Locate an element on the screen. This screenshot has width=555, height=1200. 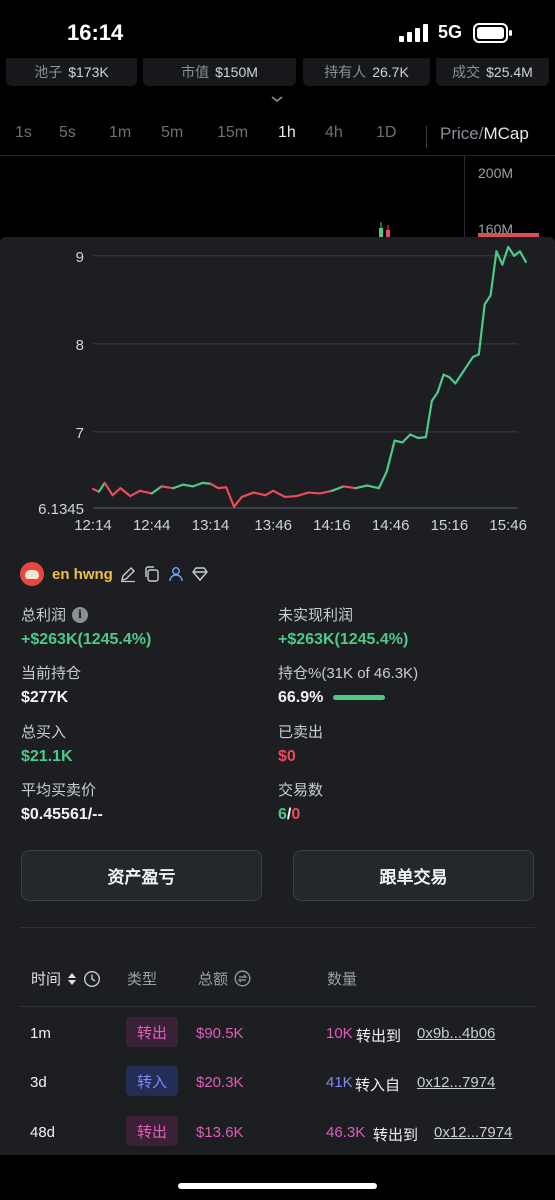
stat-label: 市值 is located at coordinates (195, 72).